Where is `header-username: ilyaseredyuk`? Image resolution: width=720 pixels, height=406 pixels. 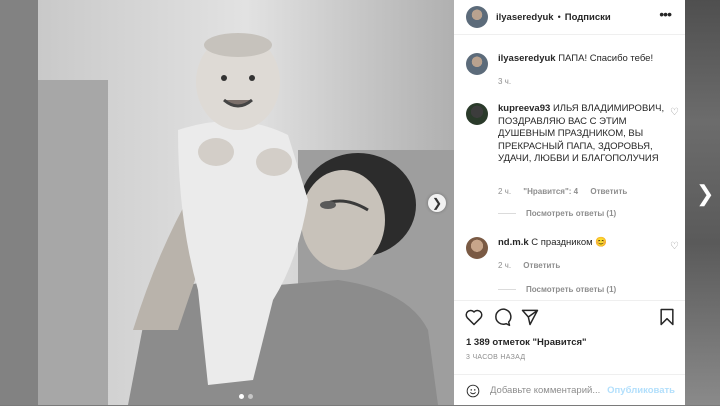 header-username: ilyaseredyuk is located at coordinates (525, 17).